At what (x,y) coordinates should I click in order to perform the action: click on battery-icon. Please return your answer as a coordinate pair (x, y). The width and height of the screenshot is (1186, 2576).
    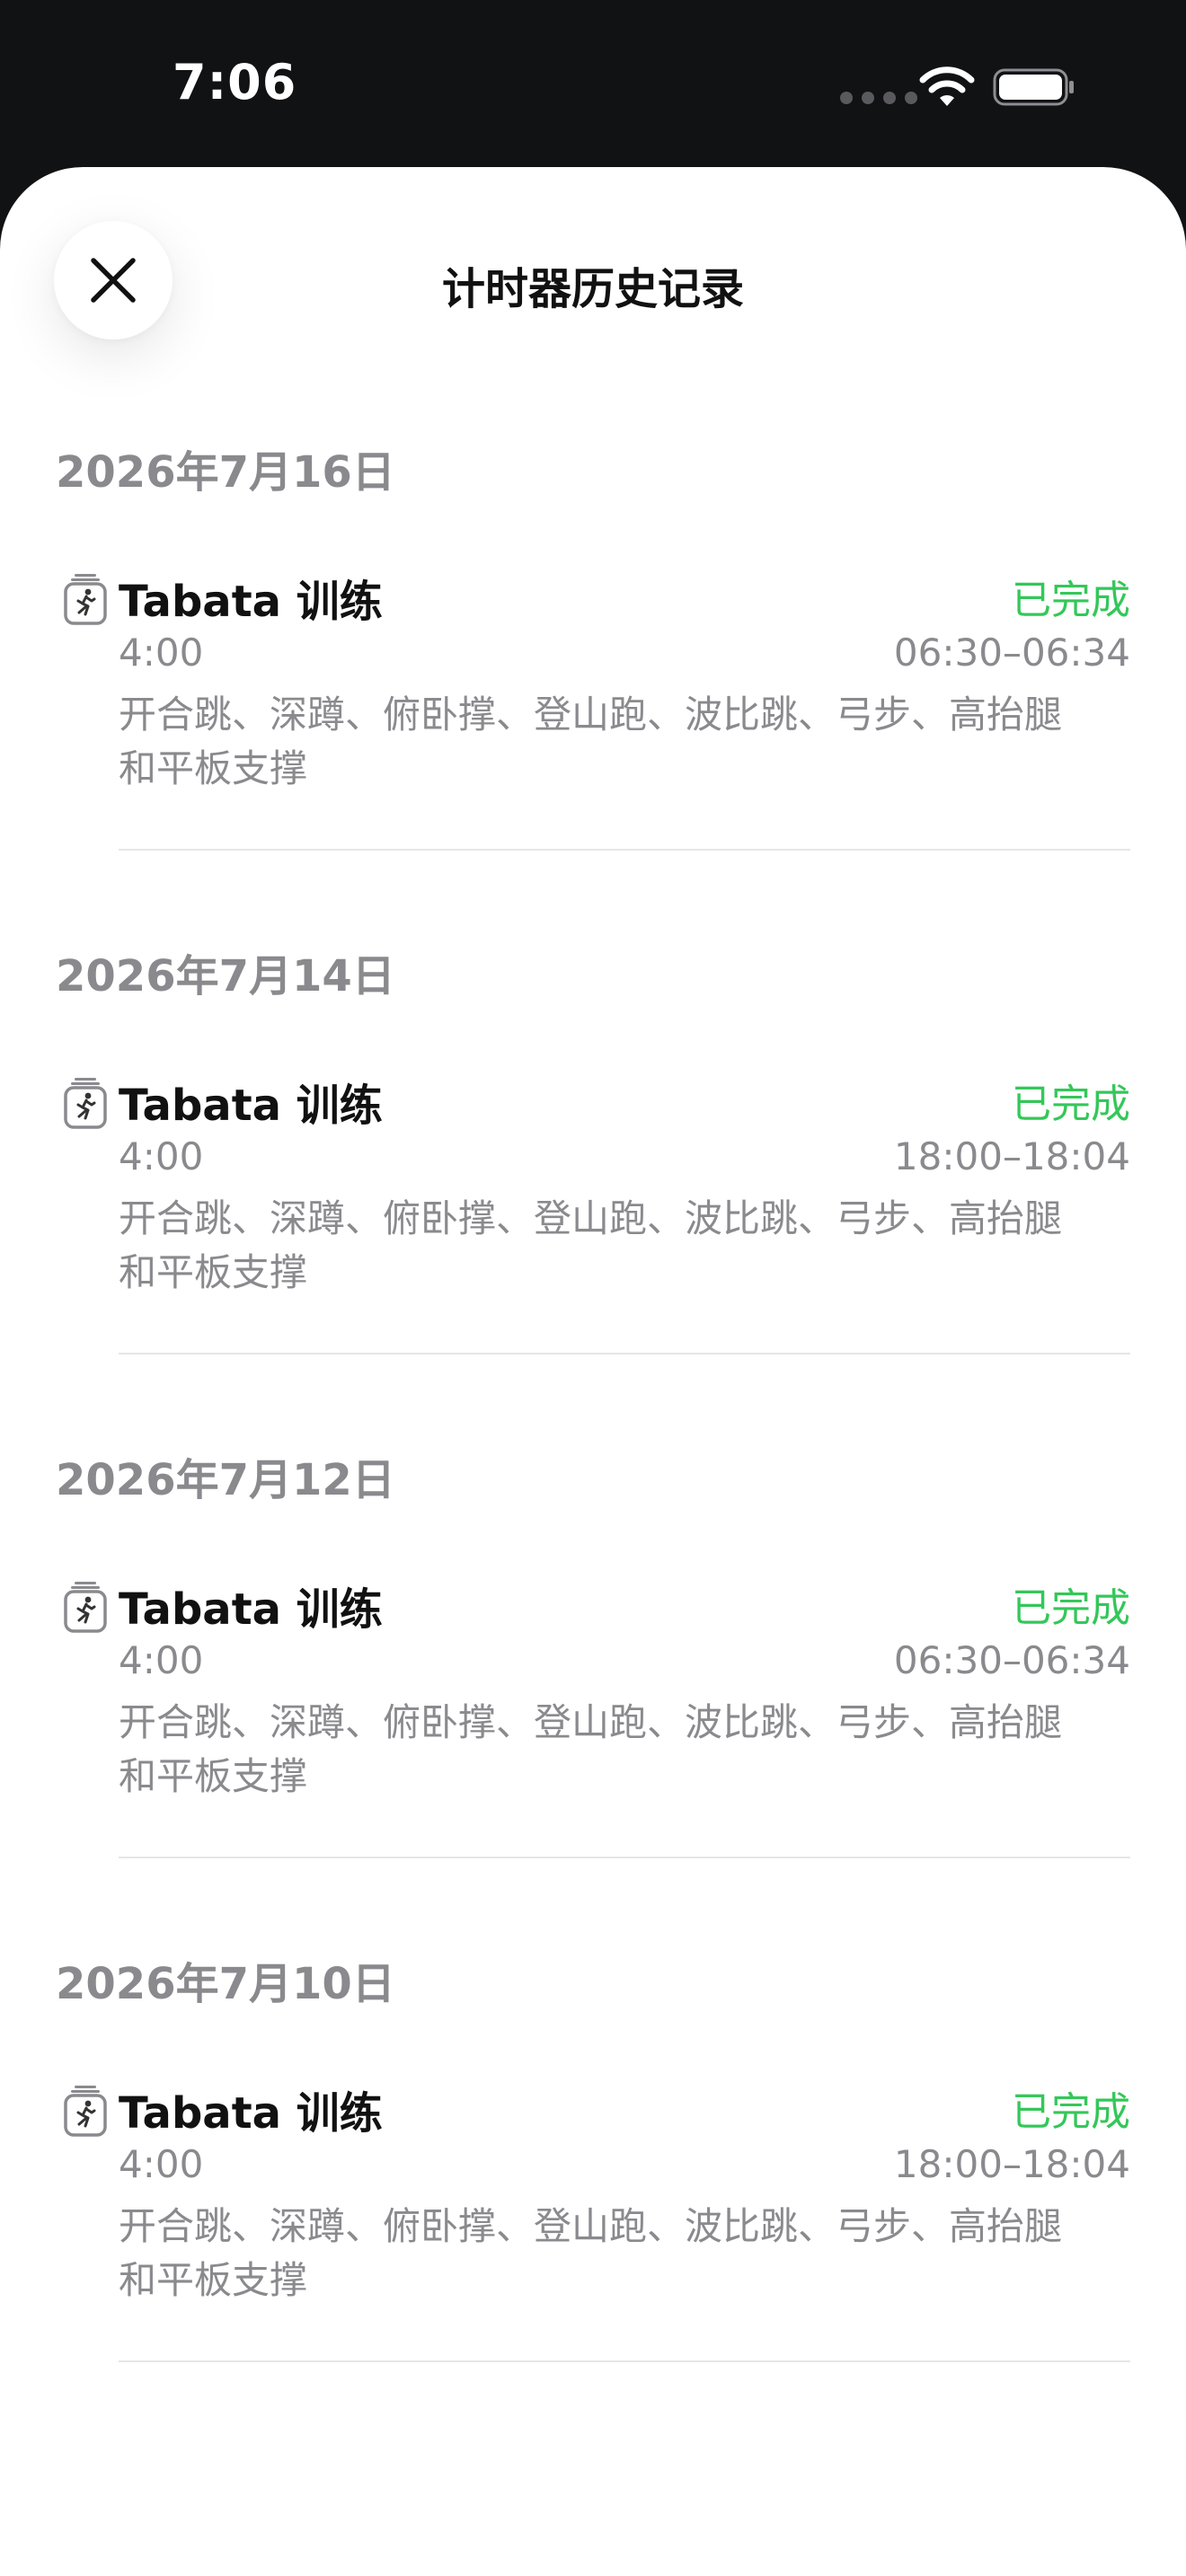
    Looking at the image, I should click on (1033, 87).